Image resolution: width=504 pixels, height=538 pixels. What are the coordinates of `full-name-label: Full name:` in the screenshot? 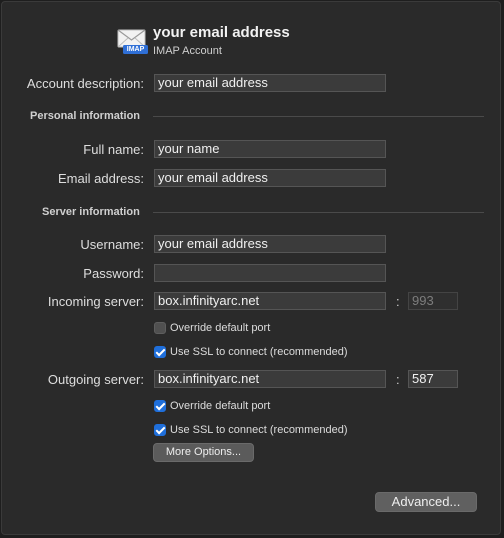 It's located at (113, 149).